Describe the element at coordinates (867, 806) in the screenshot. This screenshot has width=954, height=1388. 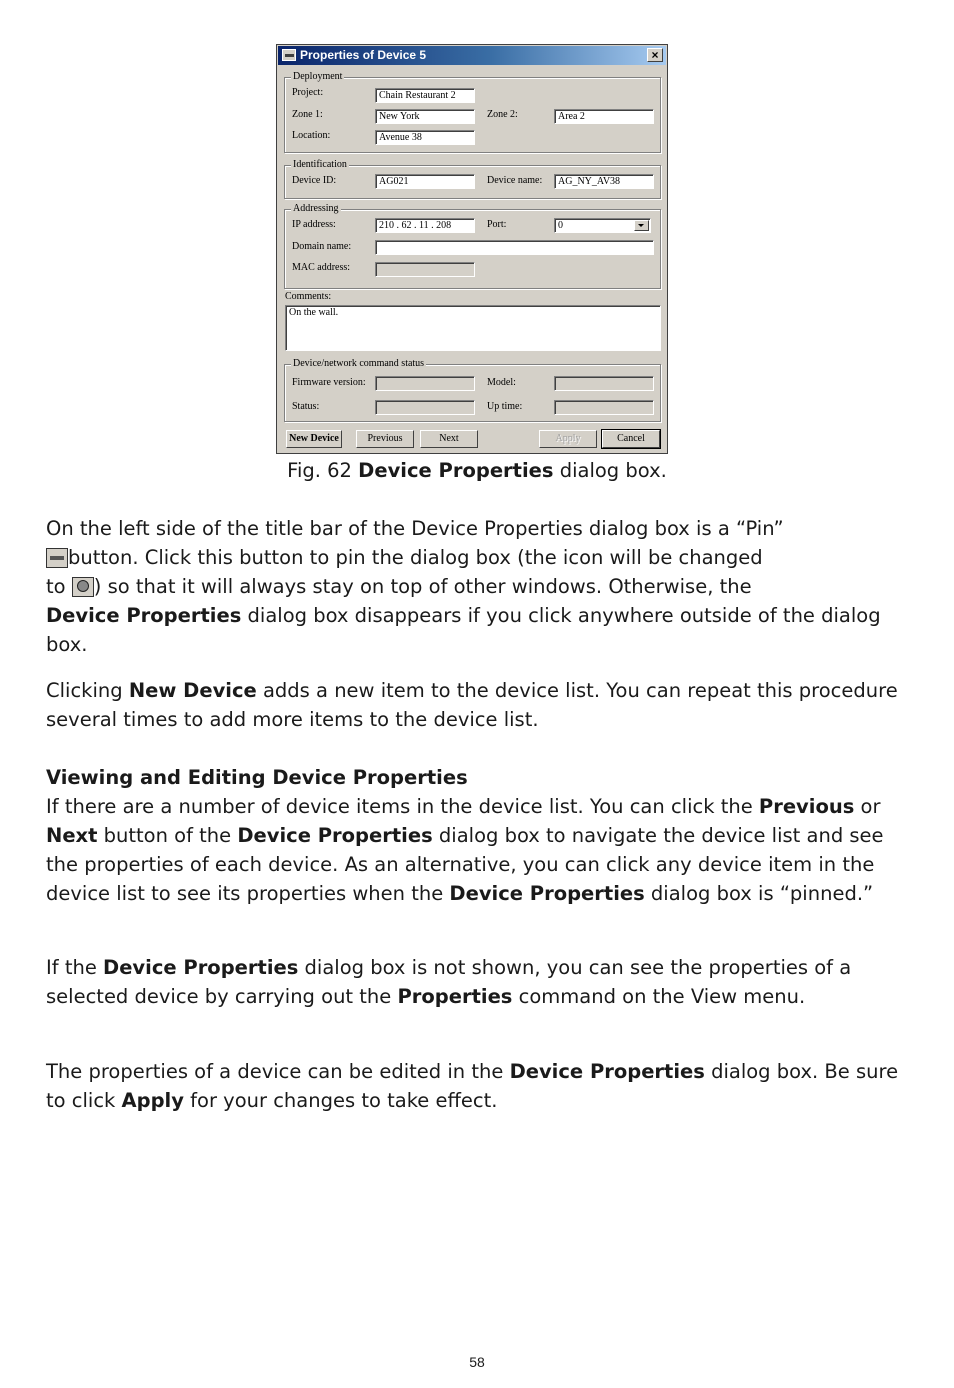
I see `text: or` at that location.